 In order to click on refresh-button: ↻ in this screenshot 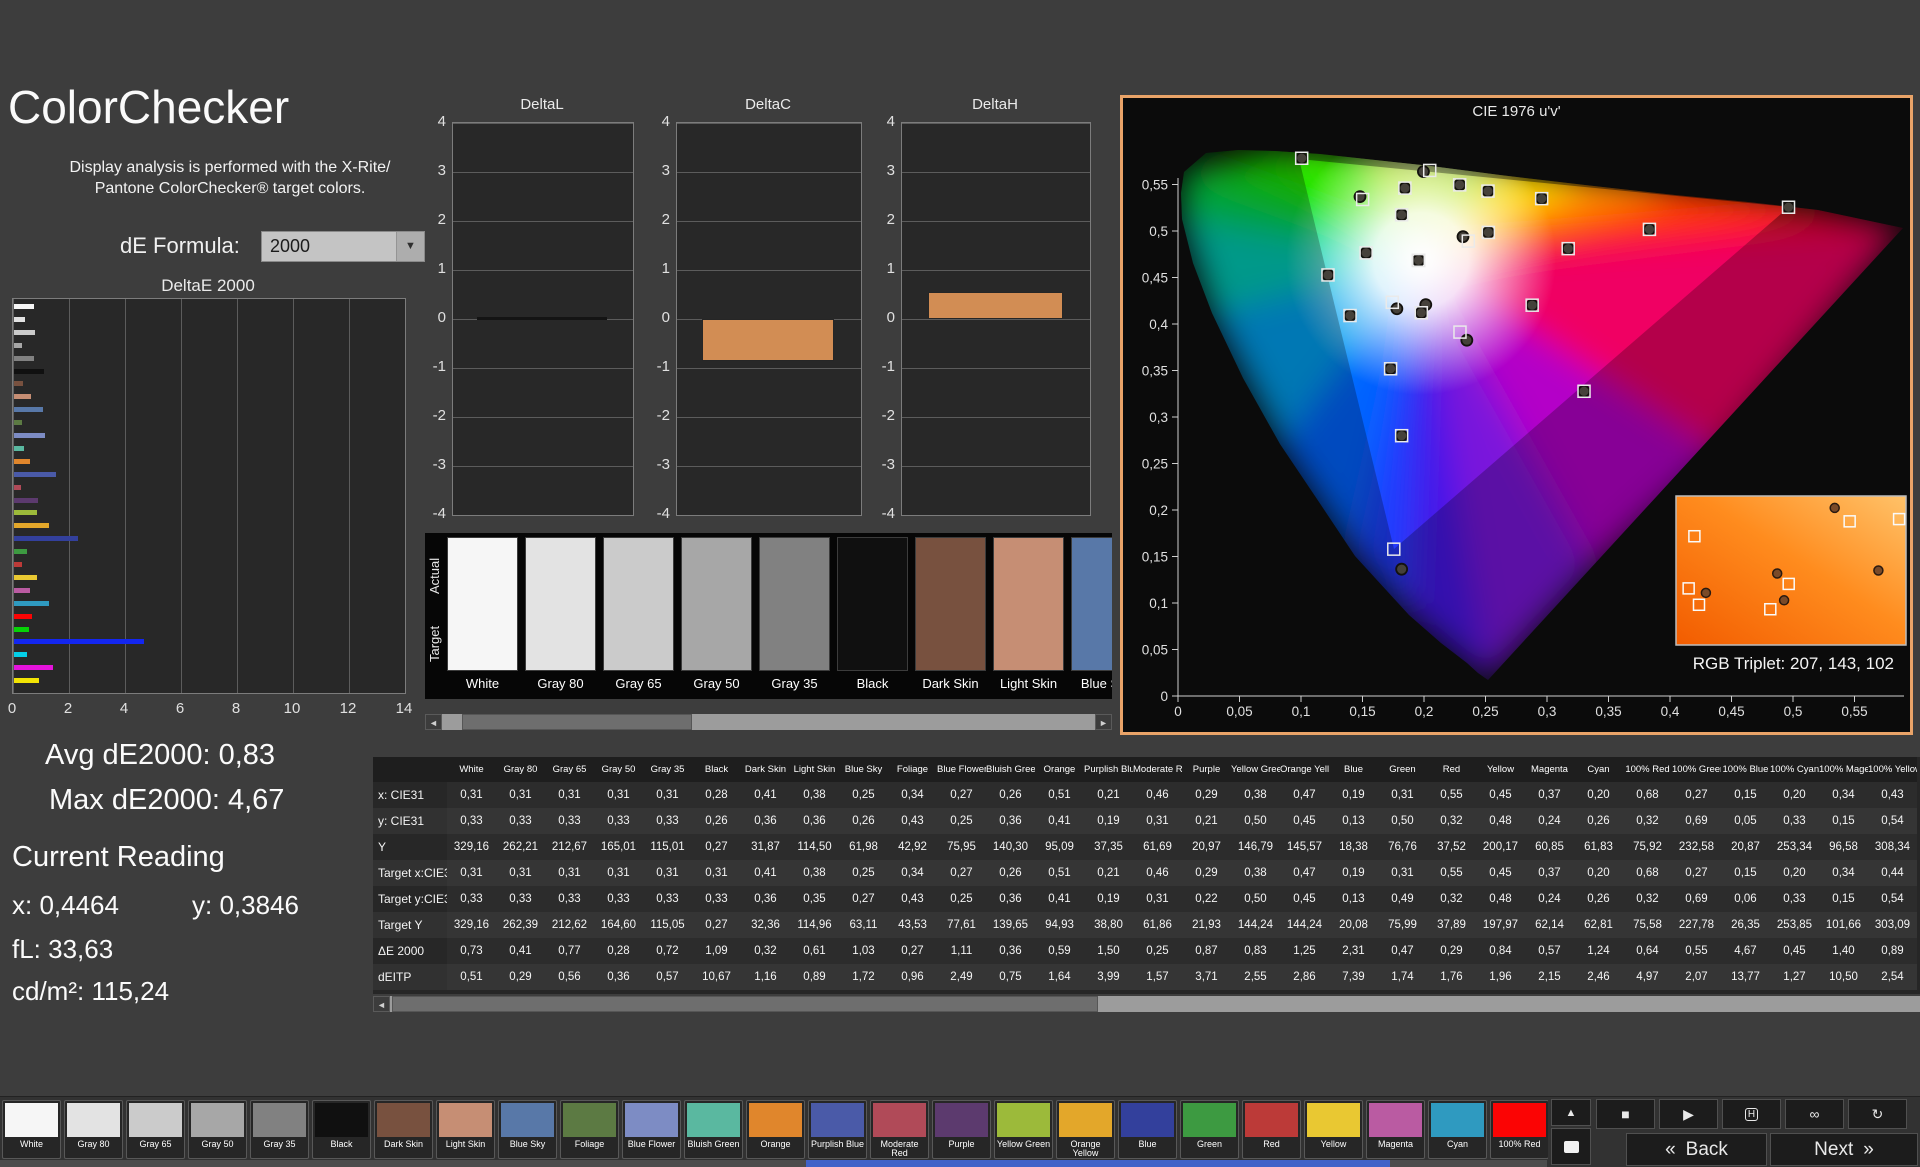, I will do `click(1877, 1114)`.